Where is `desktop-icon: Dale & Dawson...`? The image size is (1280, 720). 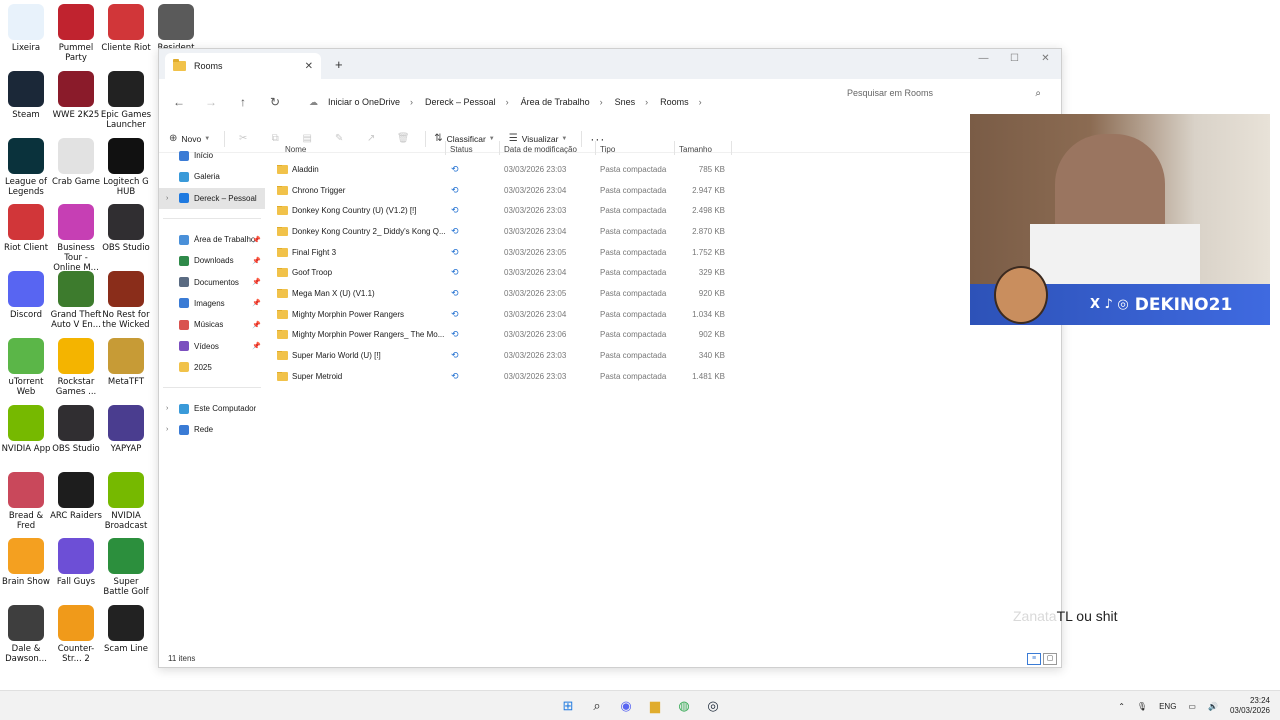
desktop-icon: Dale & Dawson... is located at coordinates (26, 634).